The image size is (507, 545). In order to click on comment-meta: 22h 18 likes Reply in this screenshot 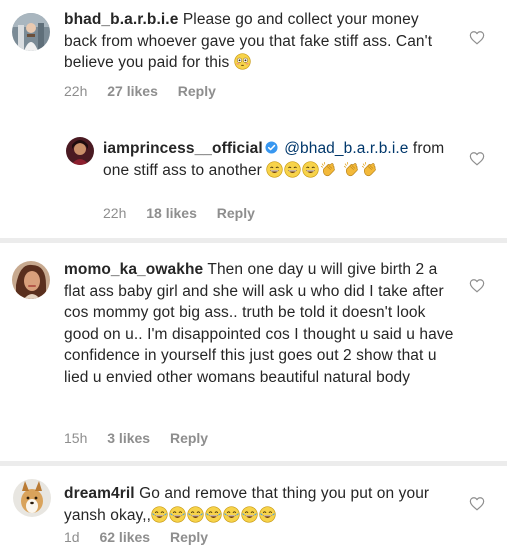, I will do `click(187, 213)`.